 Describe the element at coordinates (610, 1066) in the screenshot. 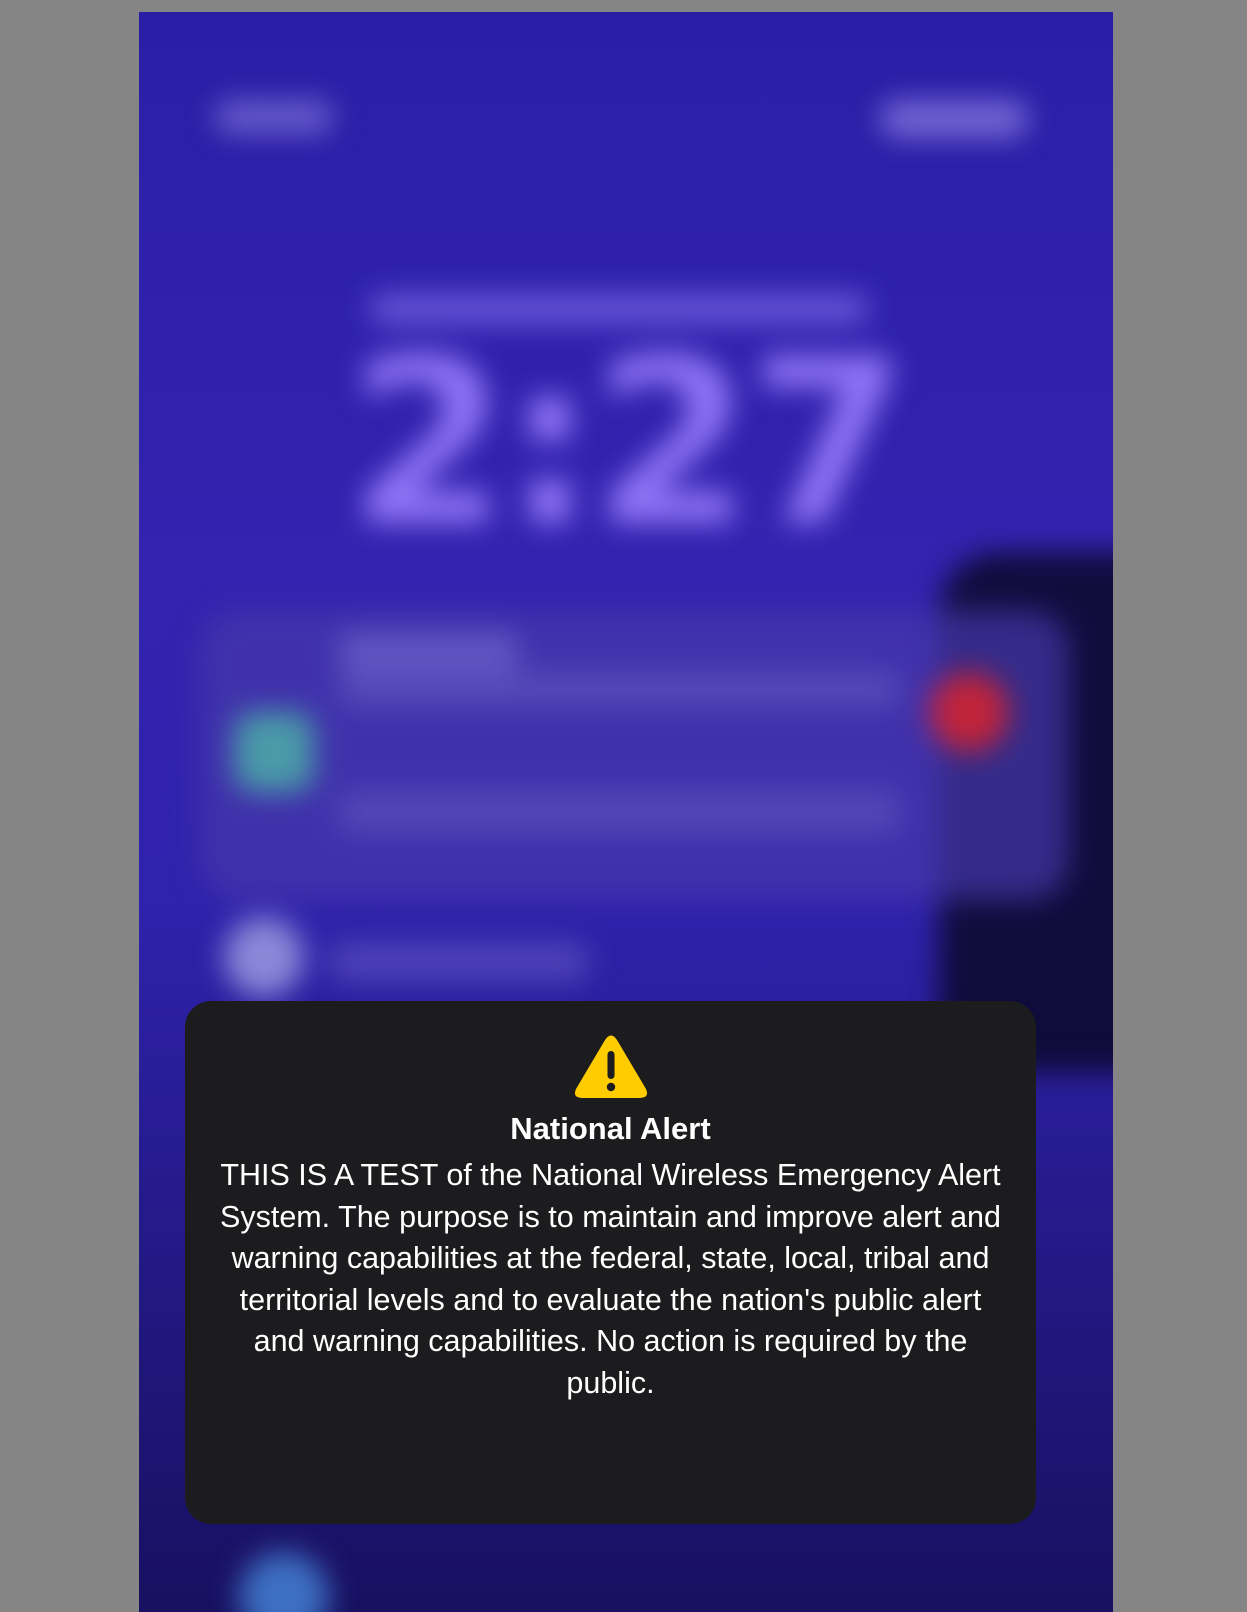

I see `warning-icon` at that location.